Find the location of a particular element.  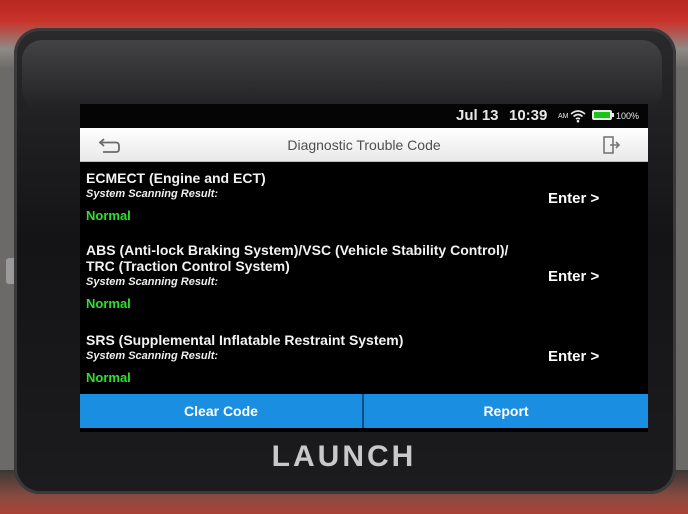

page-title: Diagnostic Trouble Code is located at coordinates (364, 145).